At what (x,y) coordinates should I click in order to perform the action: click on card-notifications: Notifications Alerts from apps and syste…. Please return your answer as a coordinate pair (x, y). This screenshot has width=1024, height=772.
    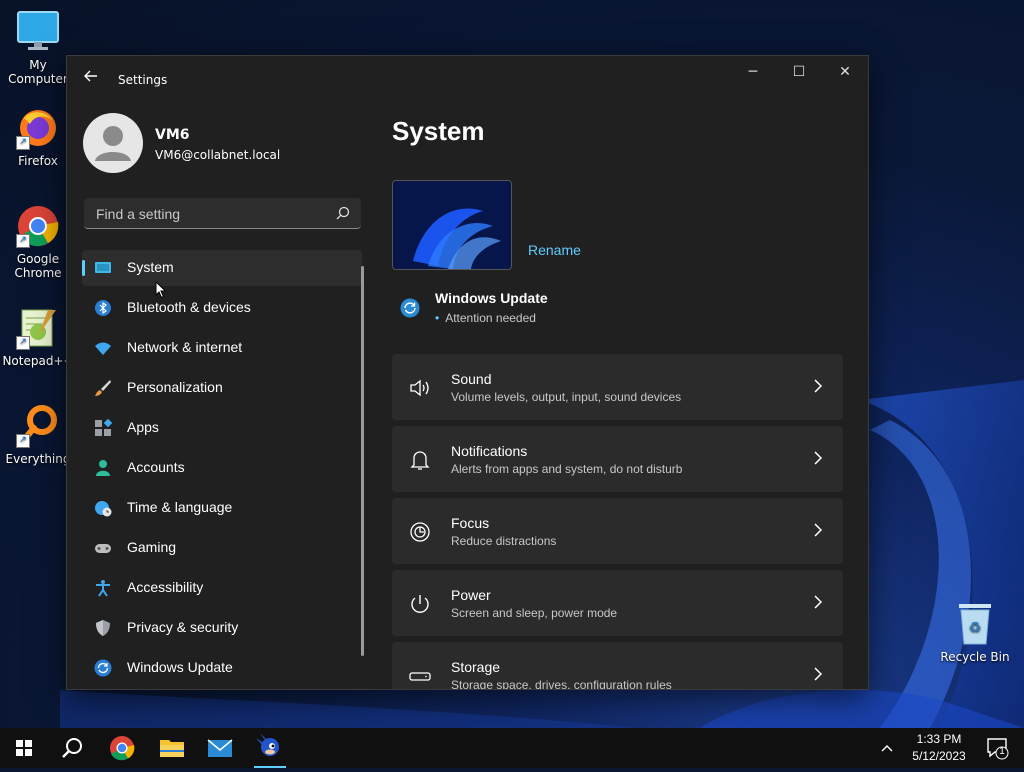
    Looking at the image, I should click on (617, 459).